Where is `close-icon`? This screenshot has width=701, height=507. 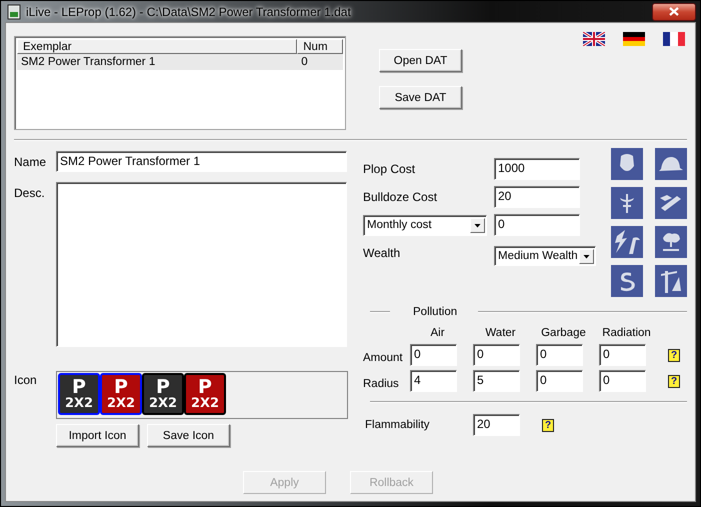 close-icon is located at coordinates (674, 11).